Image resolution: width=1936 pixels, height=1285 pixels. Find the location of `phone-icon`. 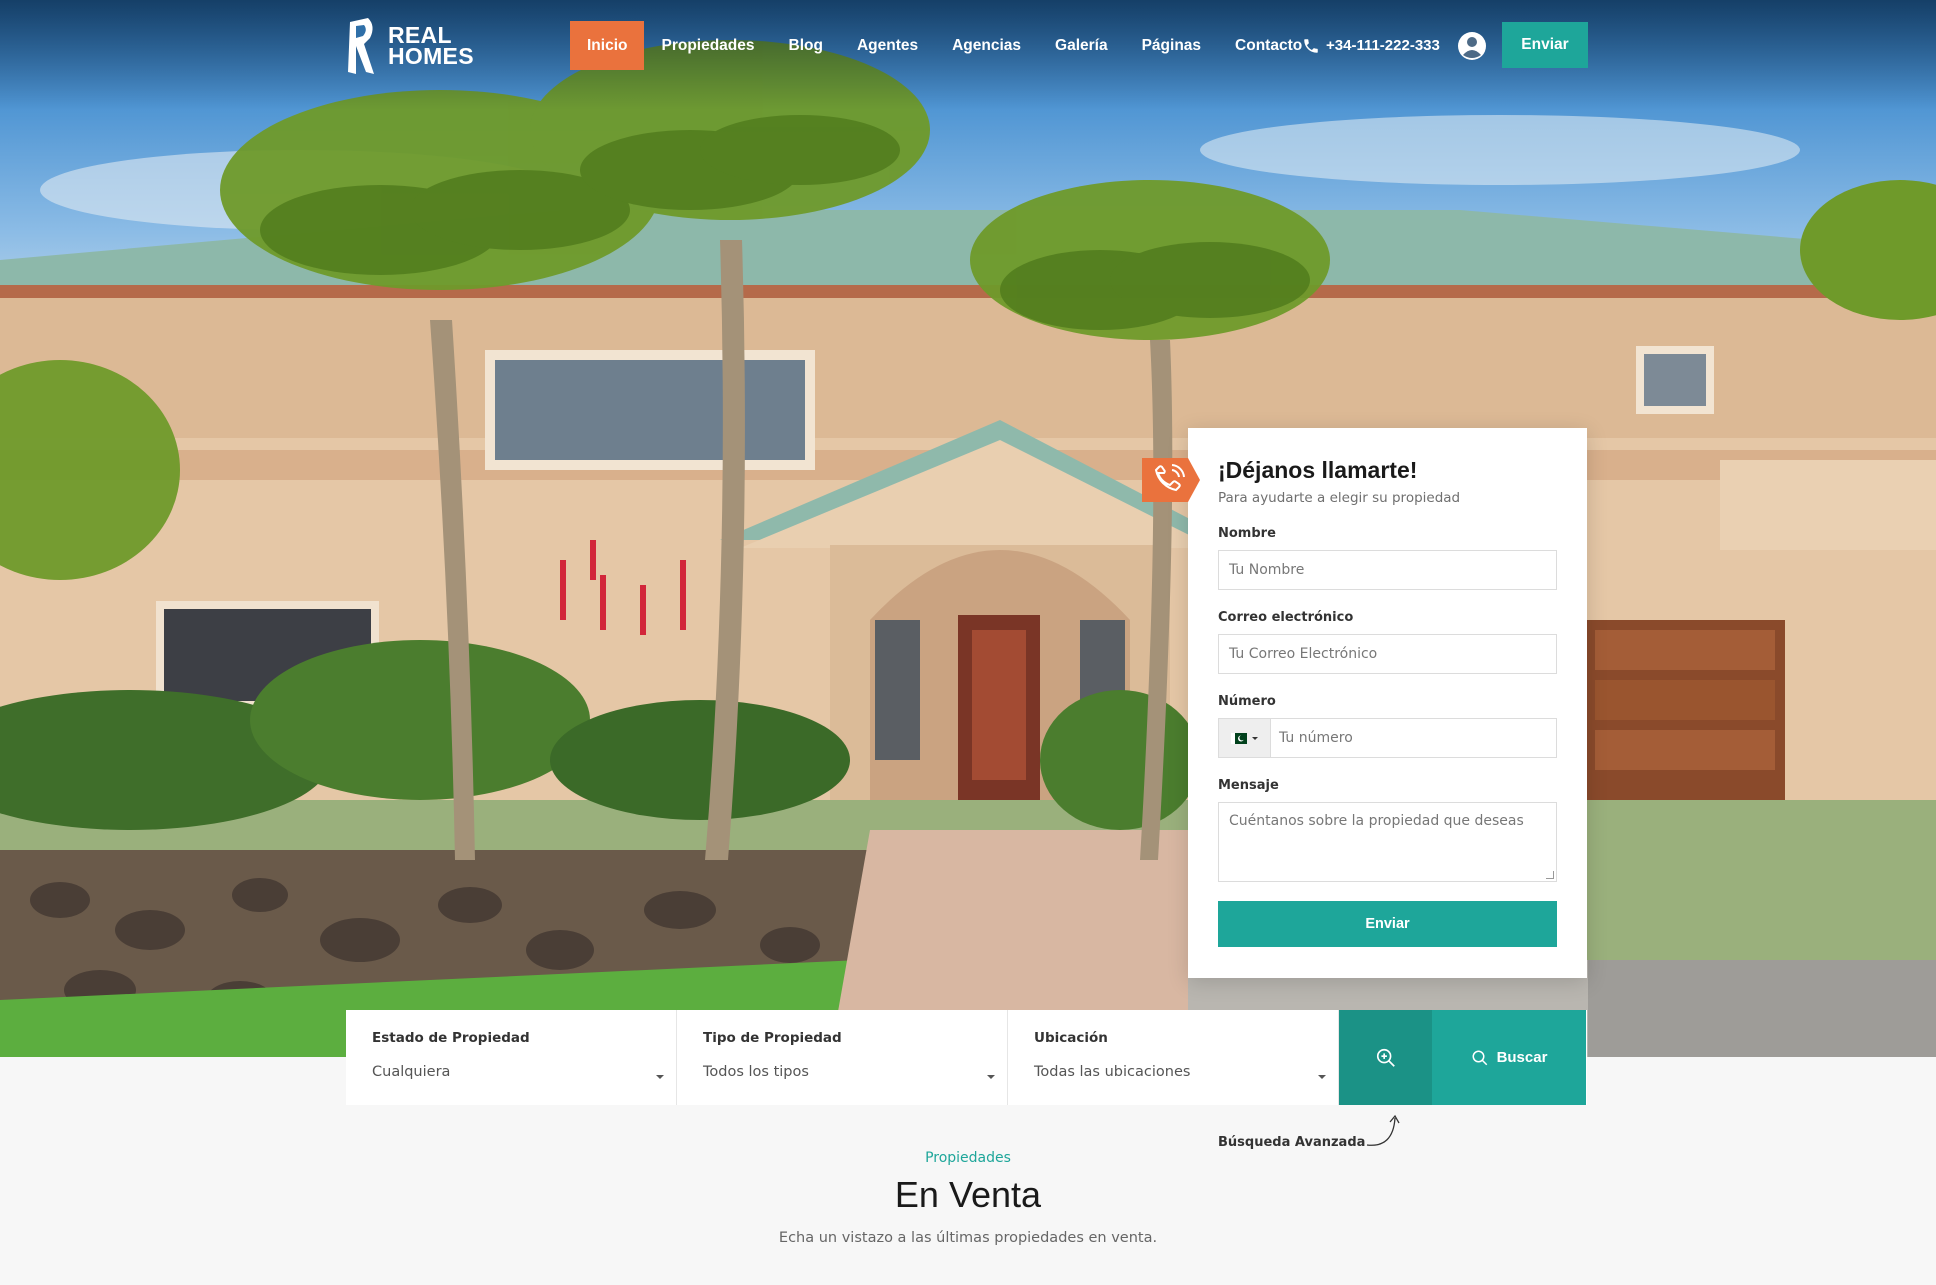

phone-icon is located at coordinates (1311, 45).